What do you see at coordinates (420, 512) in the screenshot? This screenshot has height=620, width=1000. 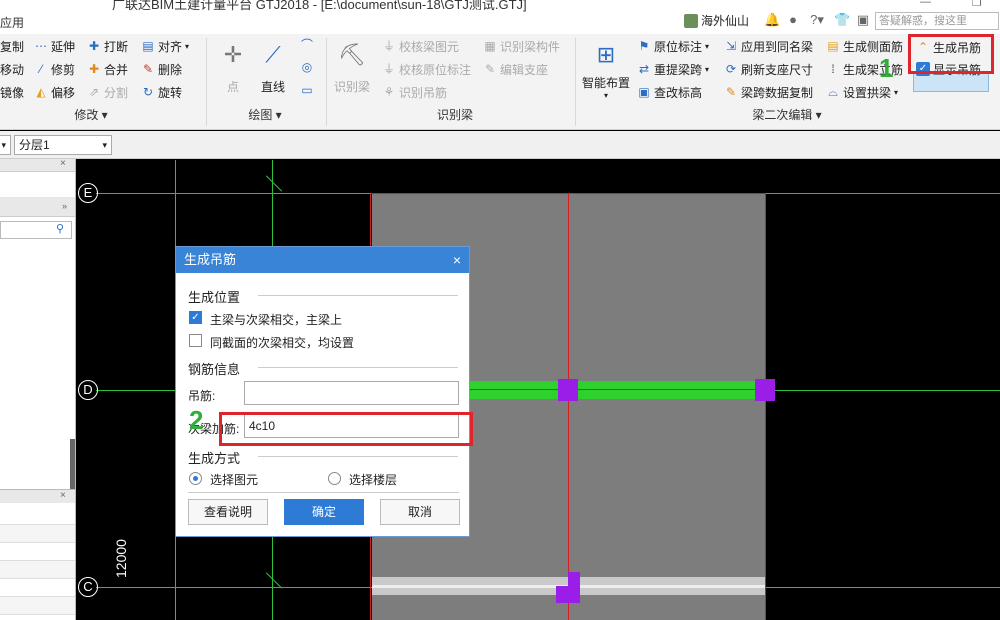 I see `cancel-button: 取消` at bounding box center [420, 512].